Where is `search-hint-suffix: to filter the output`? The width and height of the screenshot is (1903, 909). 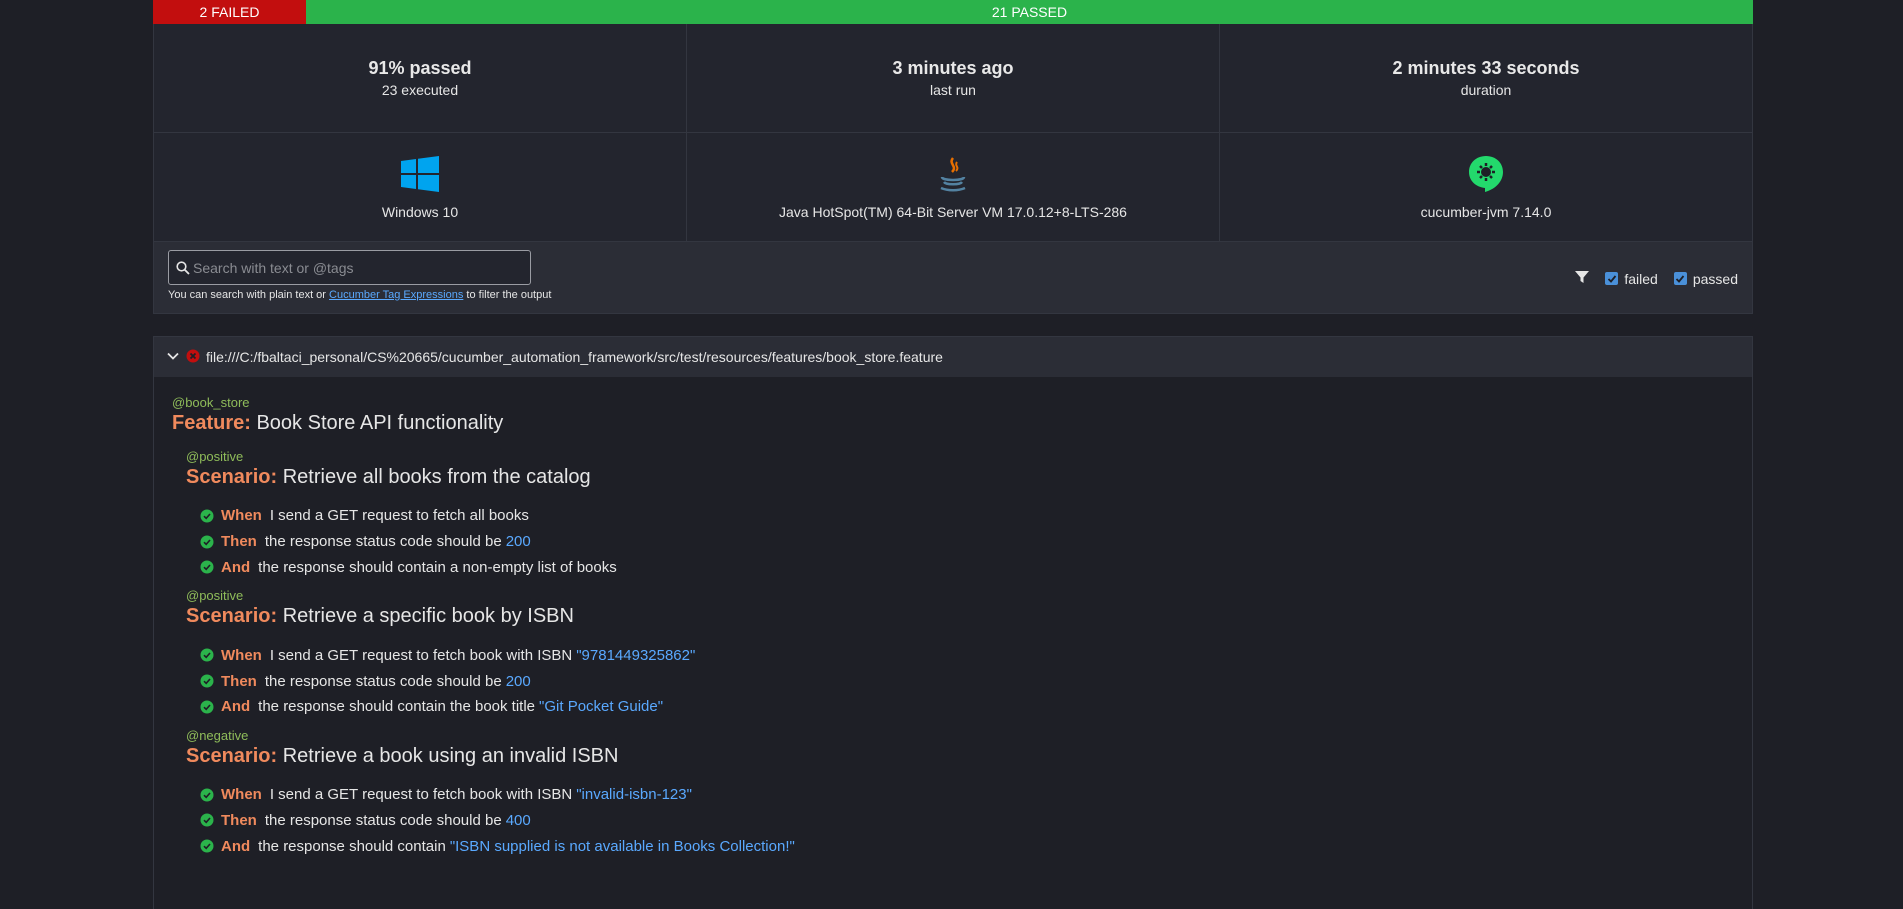 search-hint-suffix: to filter the output is located at coordinates (509, 295).